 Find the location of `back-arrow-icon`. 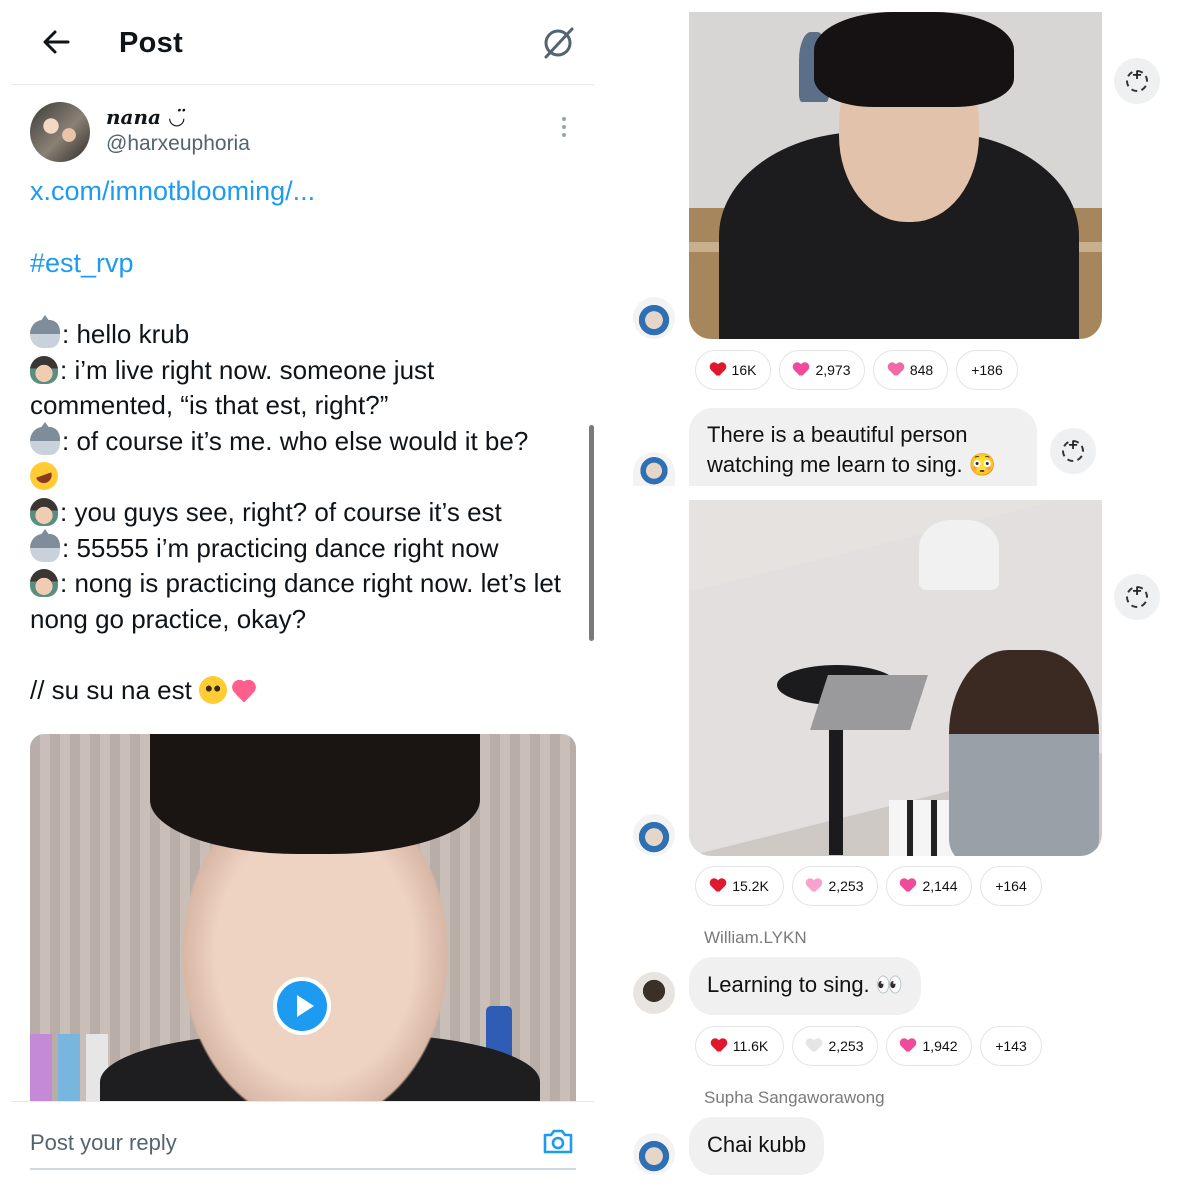

back-arrow-icon is located at coordinates (56, 42).